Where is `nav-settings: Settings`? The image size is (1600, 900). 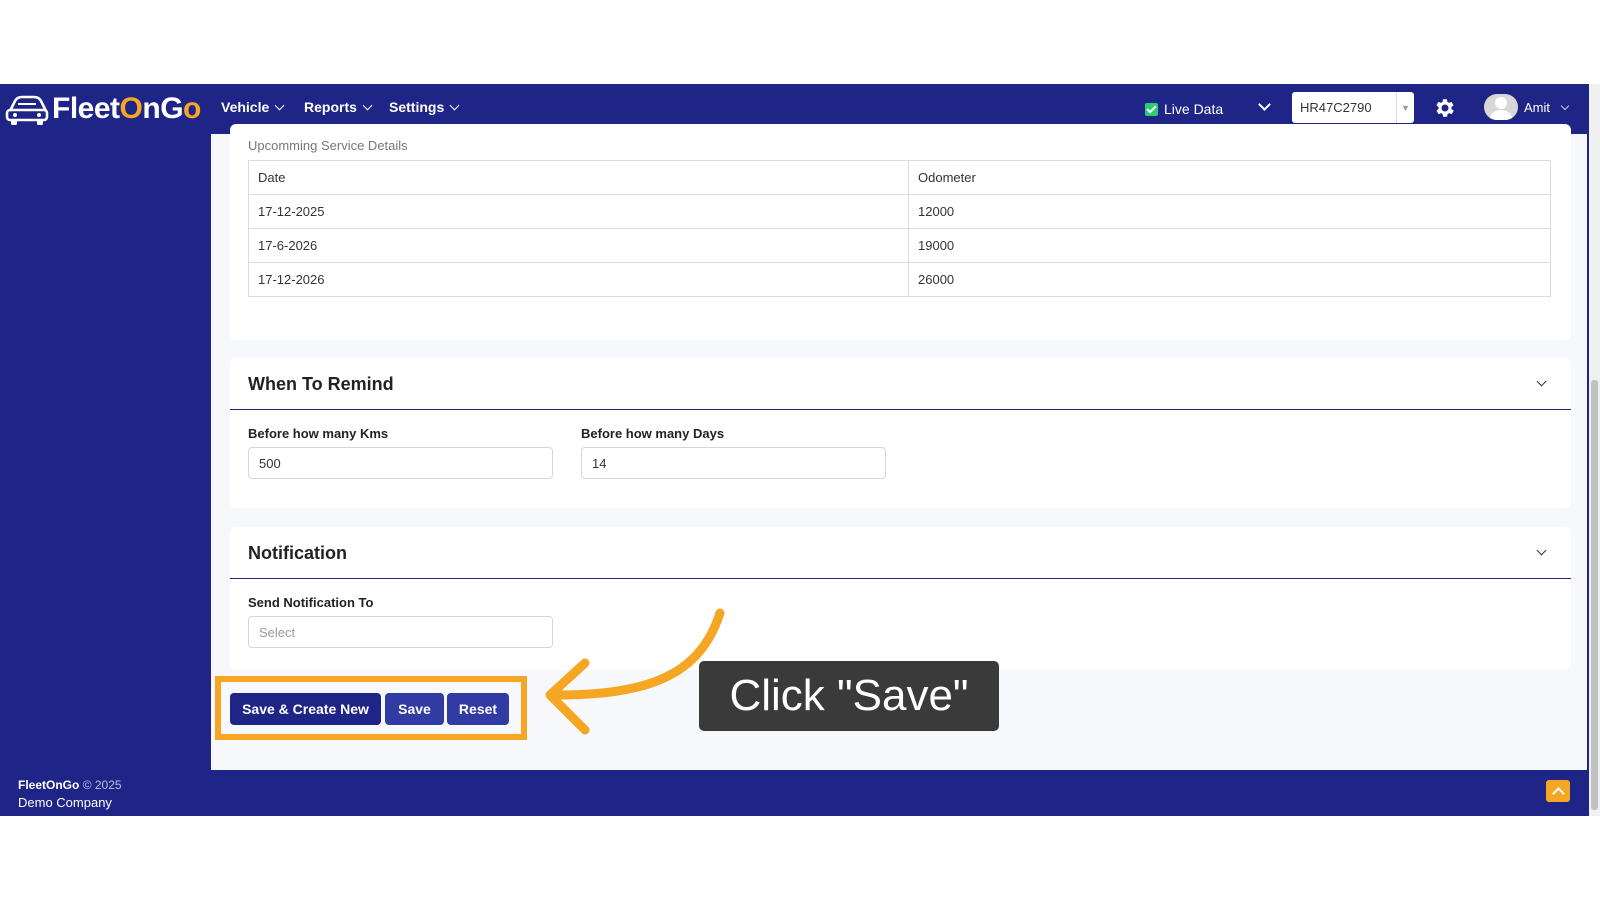 nav-settings: Settings is located at coordinates (424, 107).